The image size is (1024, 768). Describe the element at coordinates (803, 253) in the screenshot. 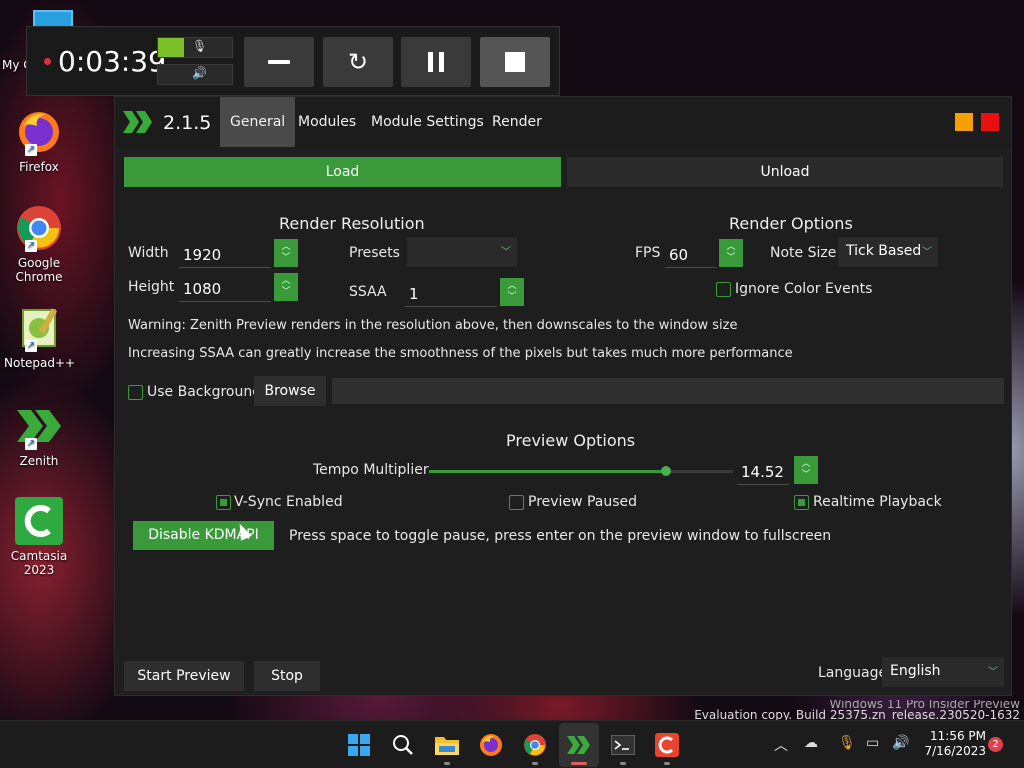

I see `note-size-label: Note Size` at that location.